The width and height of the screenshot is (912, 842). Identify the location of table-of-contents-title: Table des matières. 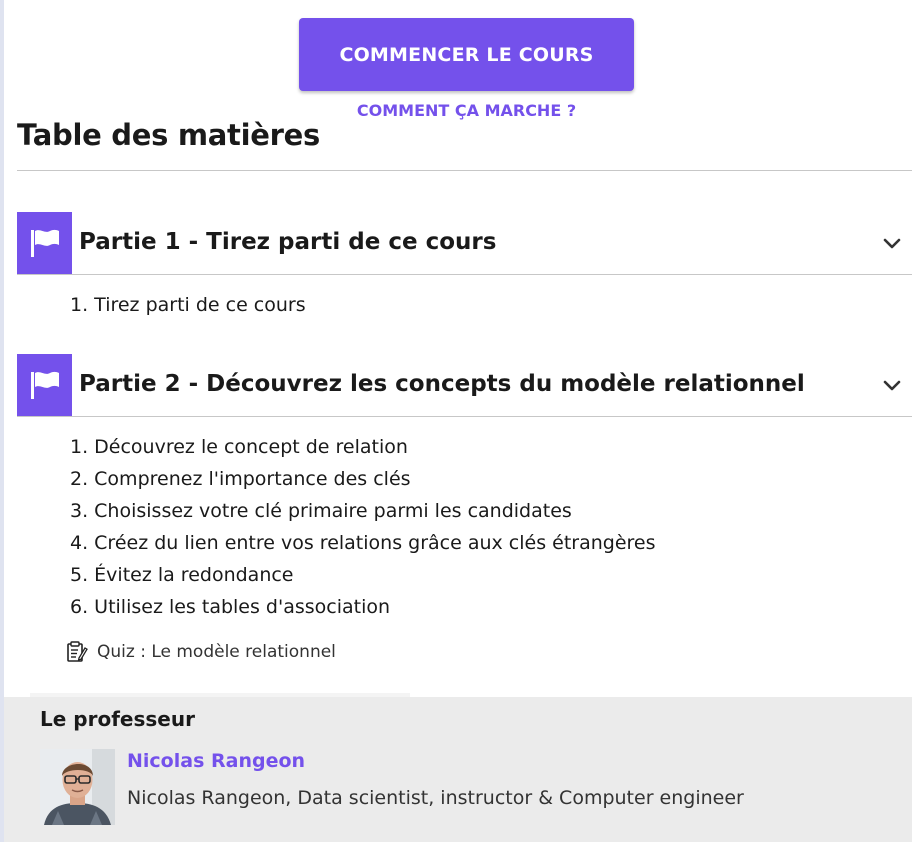
(168, 135).